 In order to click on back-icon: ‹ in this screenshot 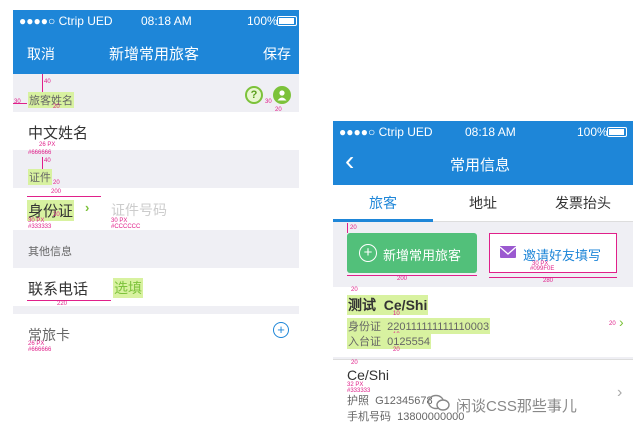, I will do `click(349, 161)`.